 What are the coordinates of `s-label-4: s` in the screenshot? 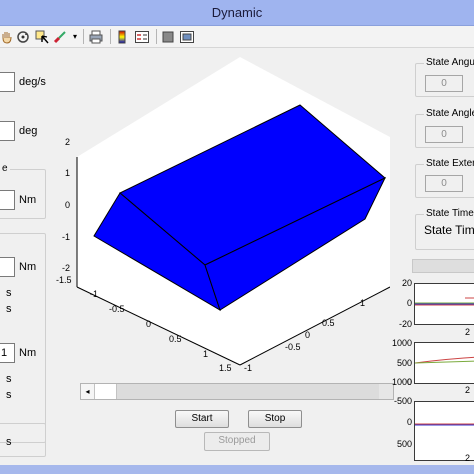 It's located at (9, 395).